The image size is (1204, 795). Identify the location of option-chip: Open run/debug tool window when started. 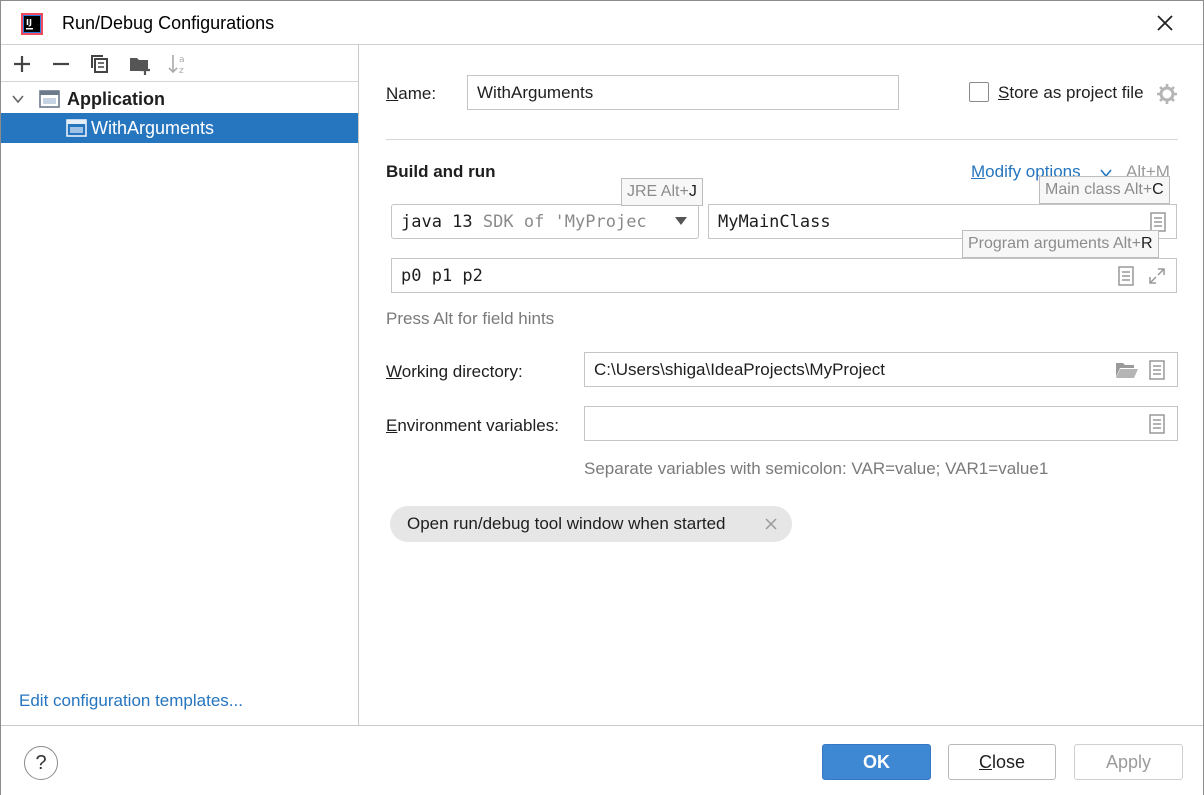
(591, 524).